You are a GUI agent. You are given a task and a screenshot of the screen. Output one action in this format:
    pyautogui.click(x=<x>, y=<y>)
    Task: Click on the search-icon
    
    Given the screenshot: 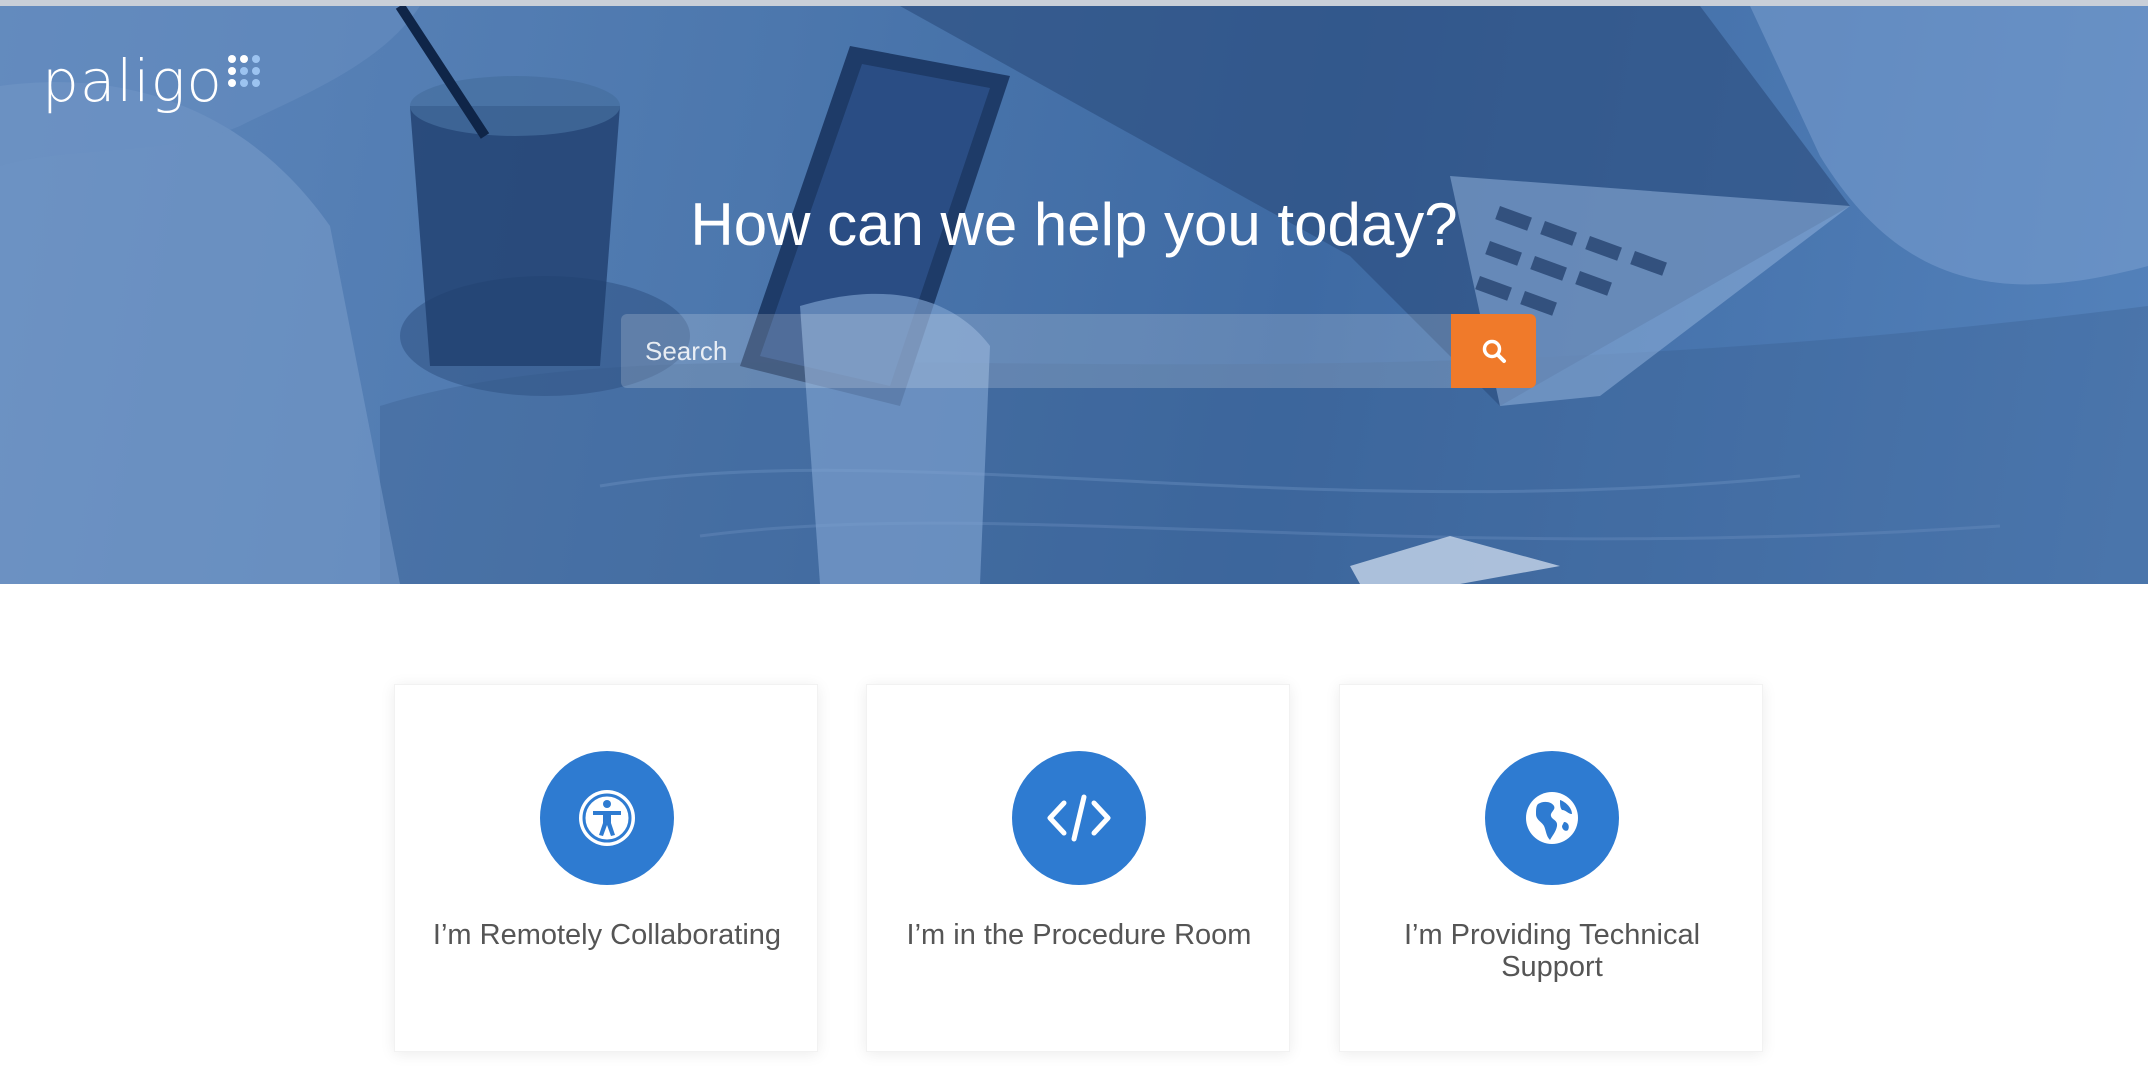 What is the action you would take?
    pyautogui.click(x=1494, y=351)
    